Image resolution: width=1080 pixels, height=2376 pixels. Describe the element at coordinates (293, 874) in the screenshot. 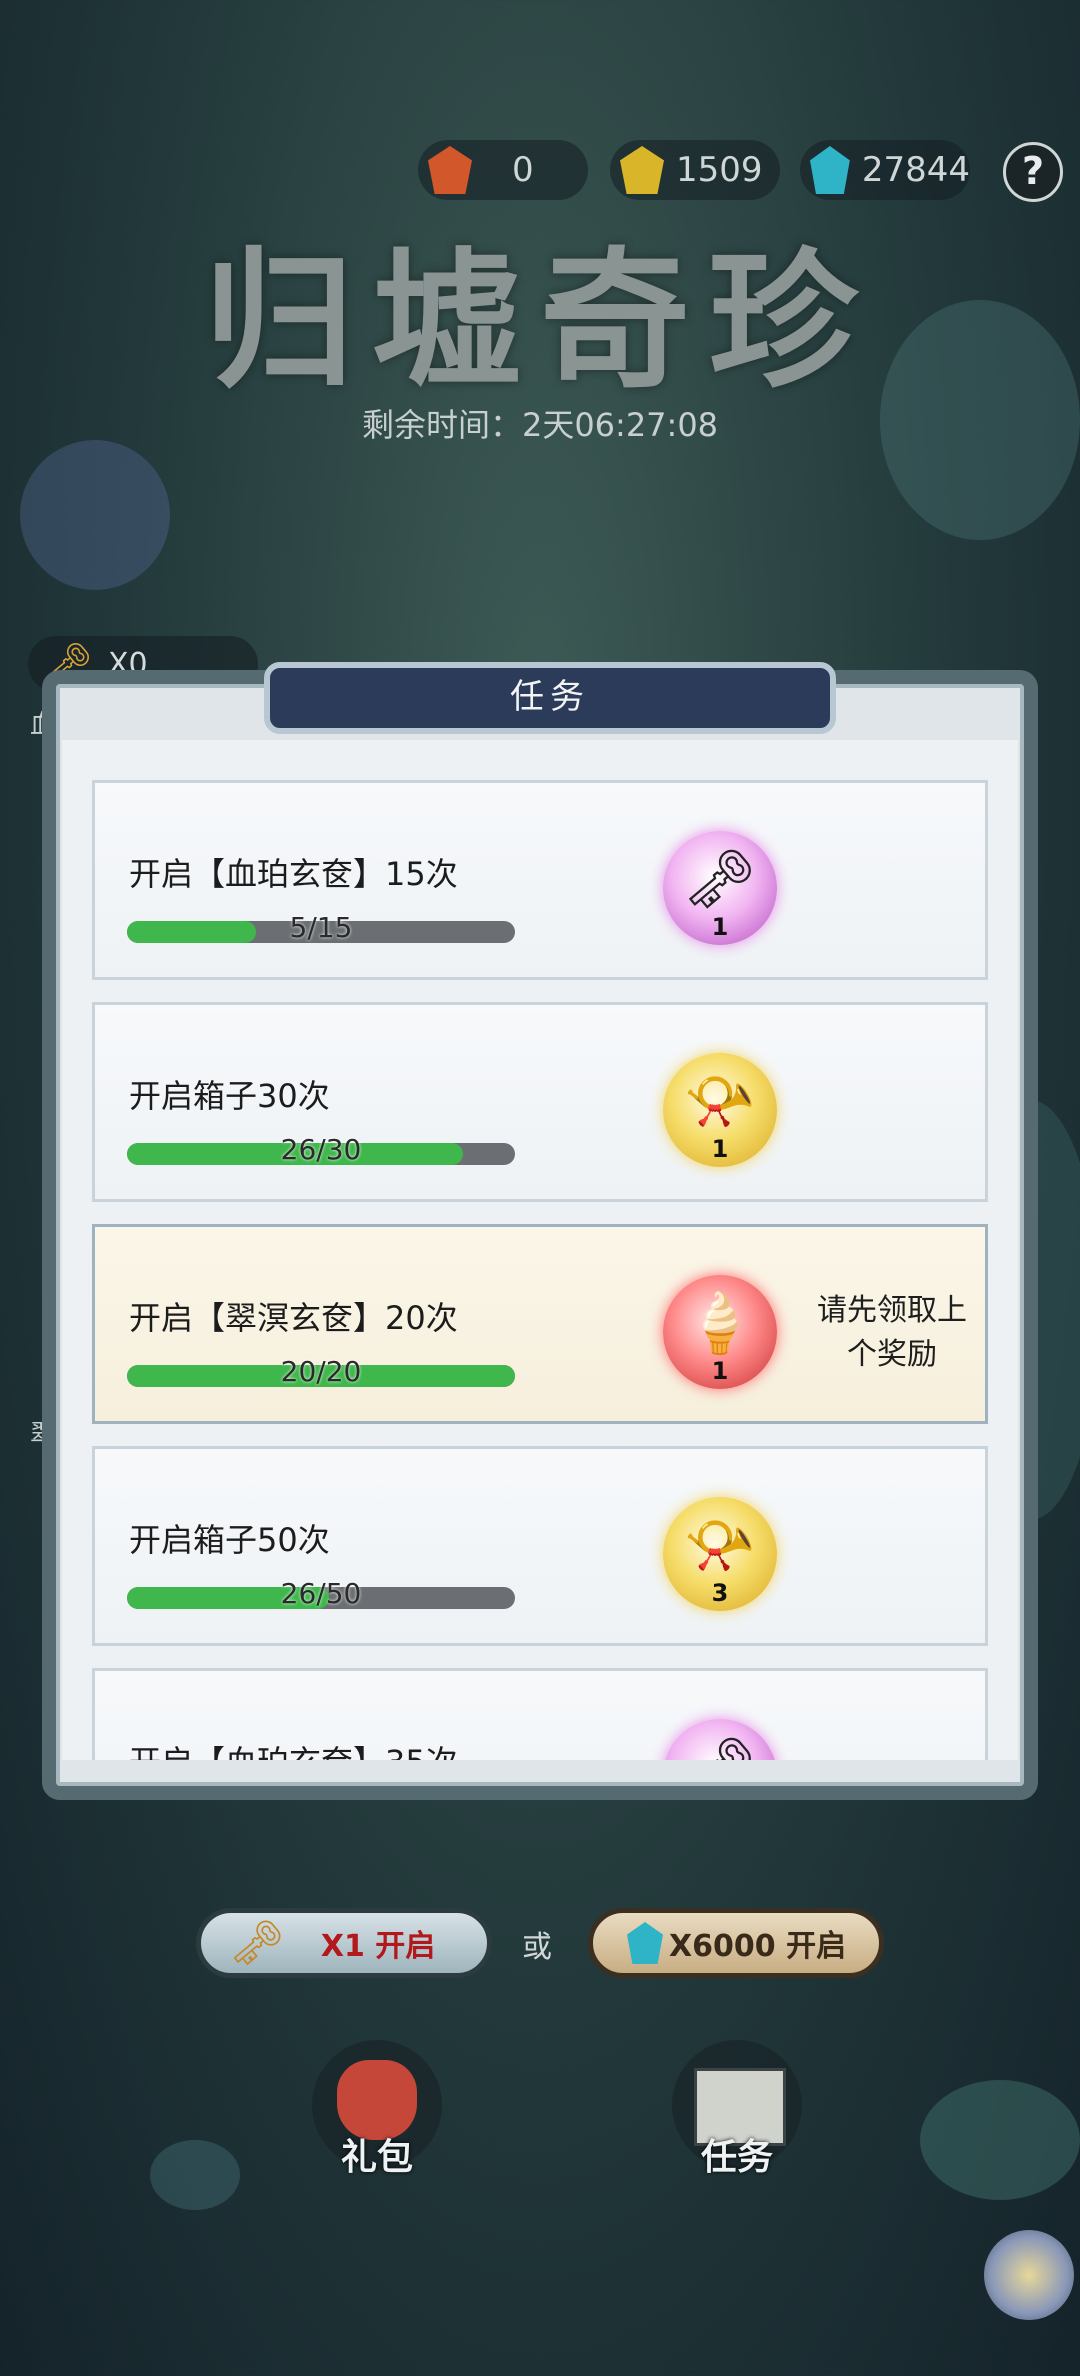

I see `task-title: 开启【血珀玄奁】15次` at that location.